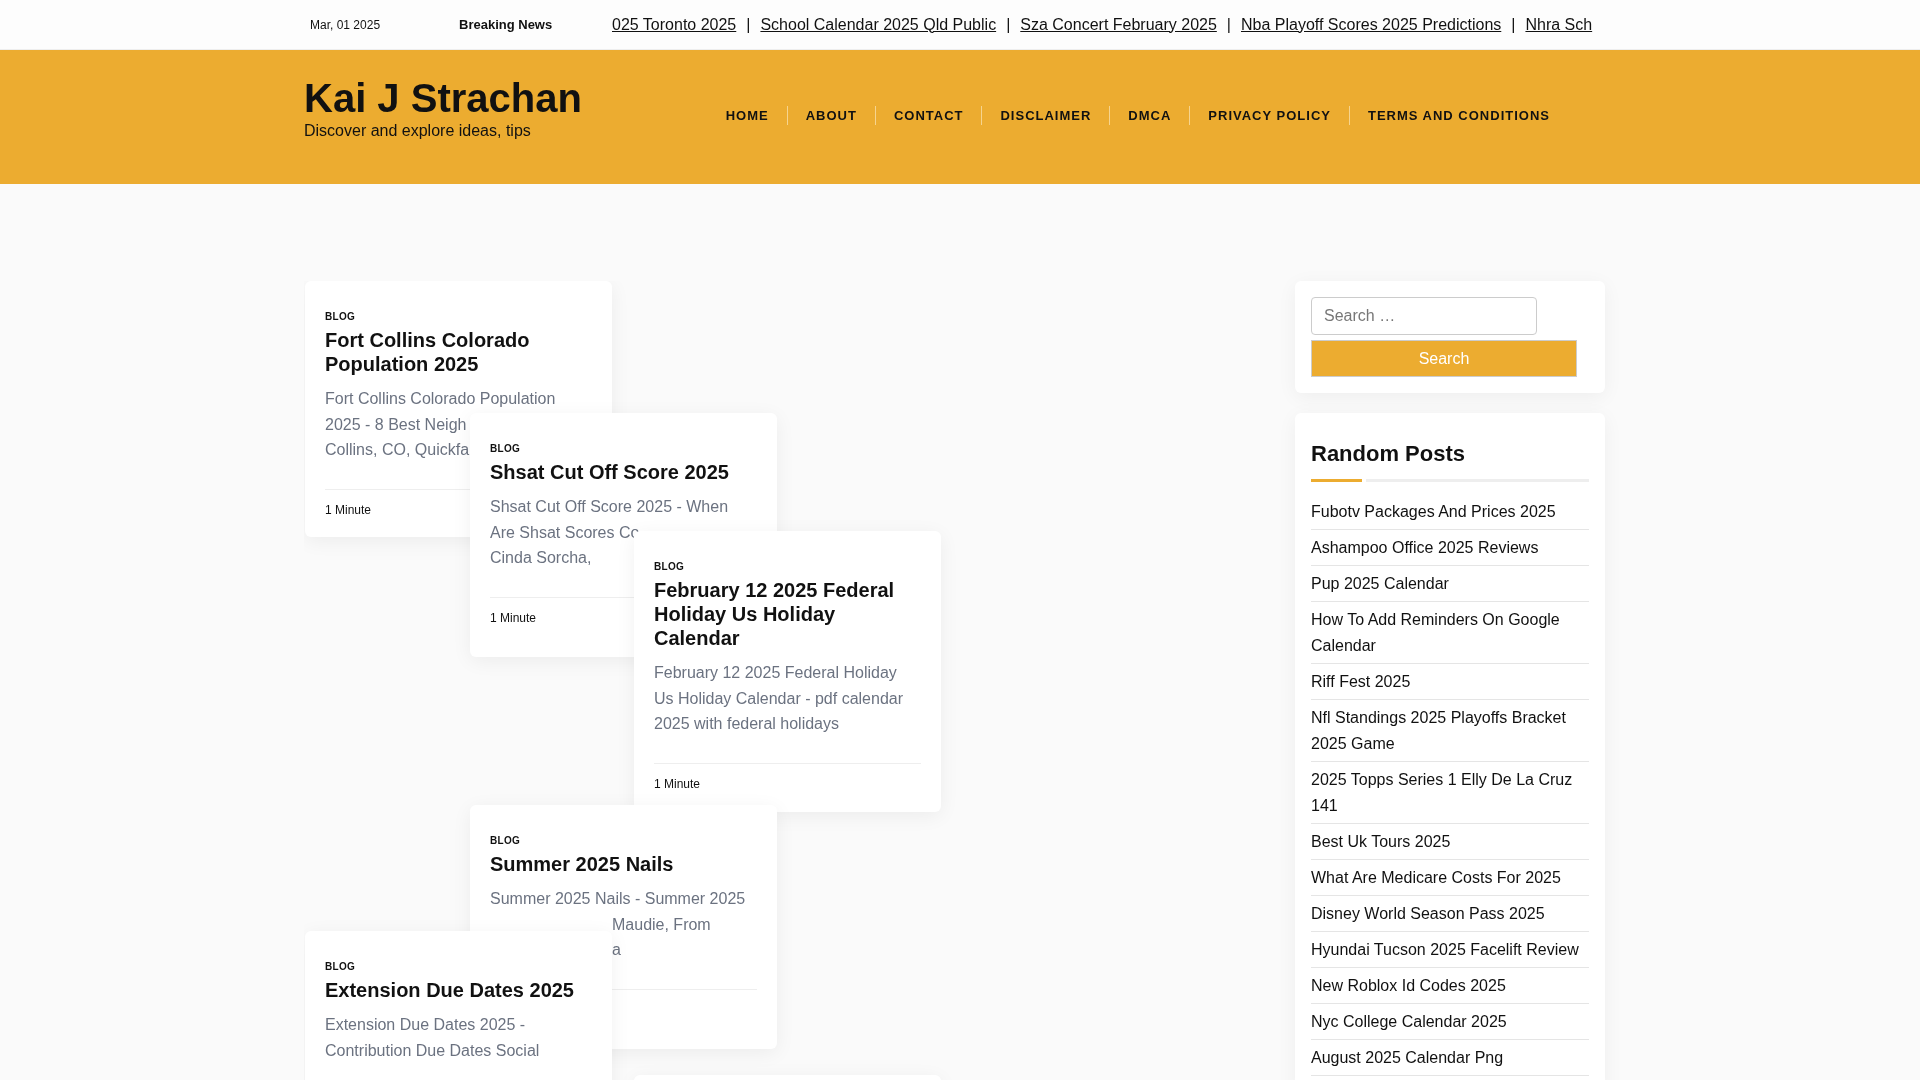  I want to click on random-post-link: How To Add Reminders On Google Calendar, so click(1450, 633).